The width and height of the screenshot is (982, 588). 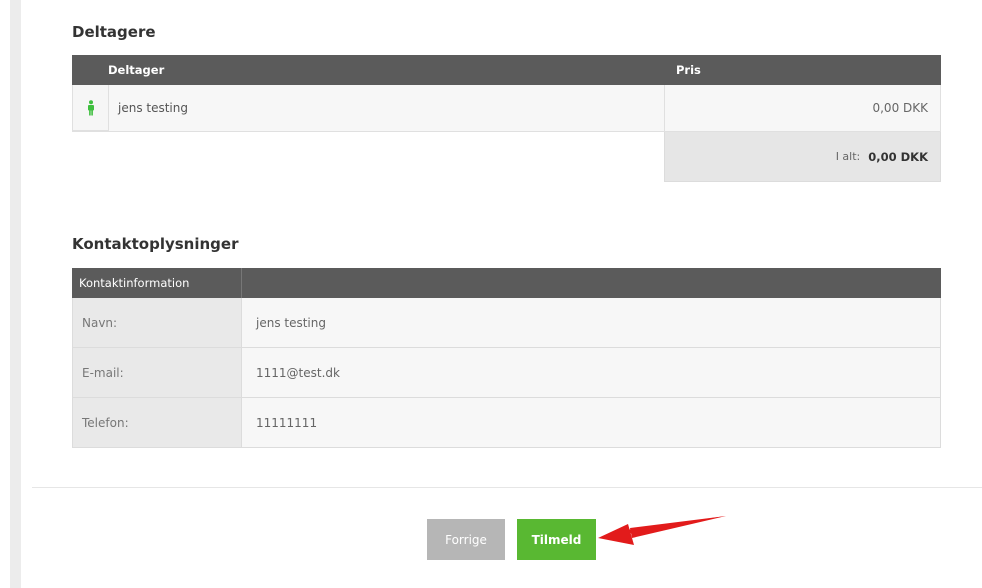 I want to click on table-row: Telefon: 11111111, so click(x=506, y=423).